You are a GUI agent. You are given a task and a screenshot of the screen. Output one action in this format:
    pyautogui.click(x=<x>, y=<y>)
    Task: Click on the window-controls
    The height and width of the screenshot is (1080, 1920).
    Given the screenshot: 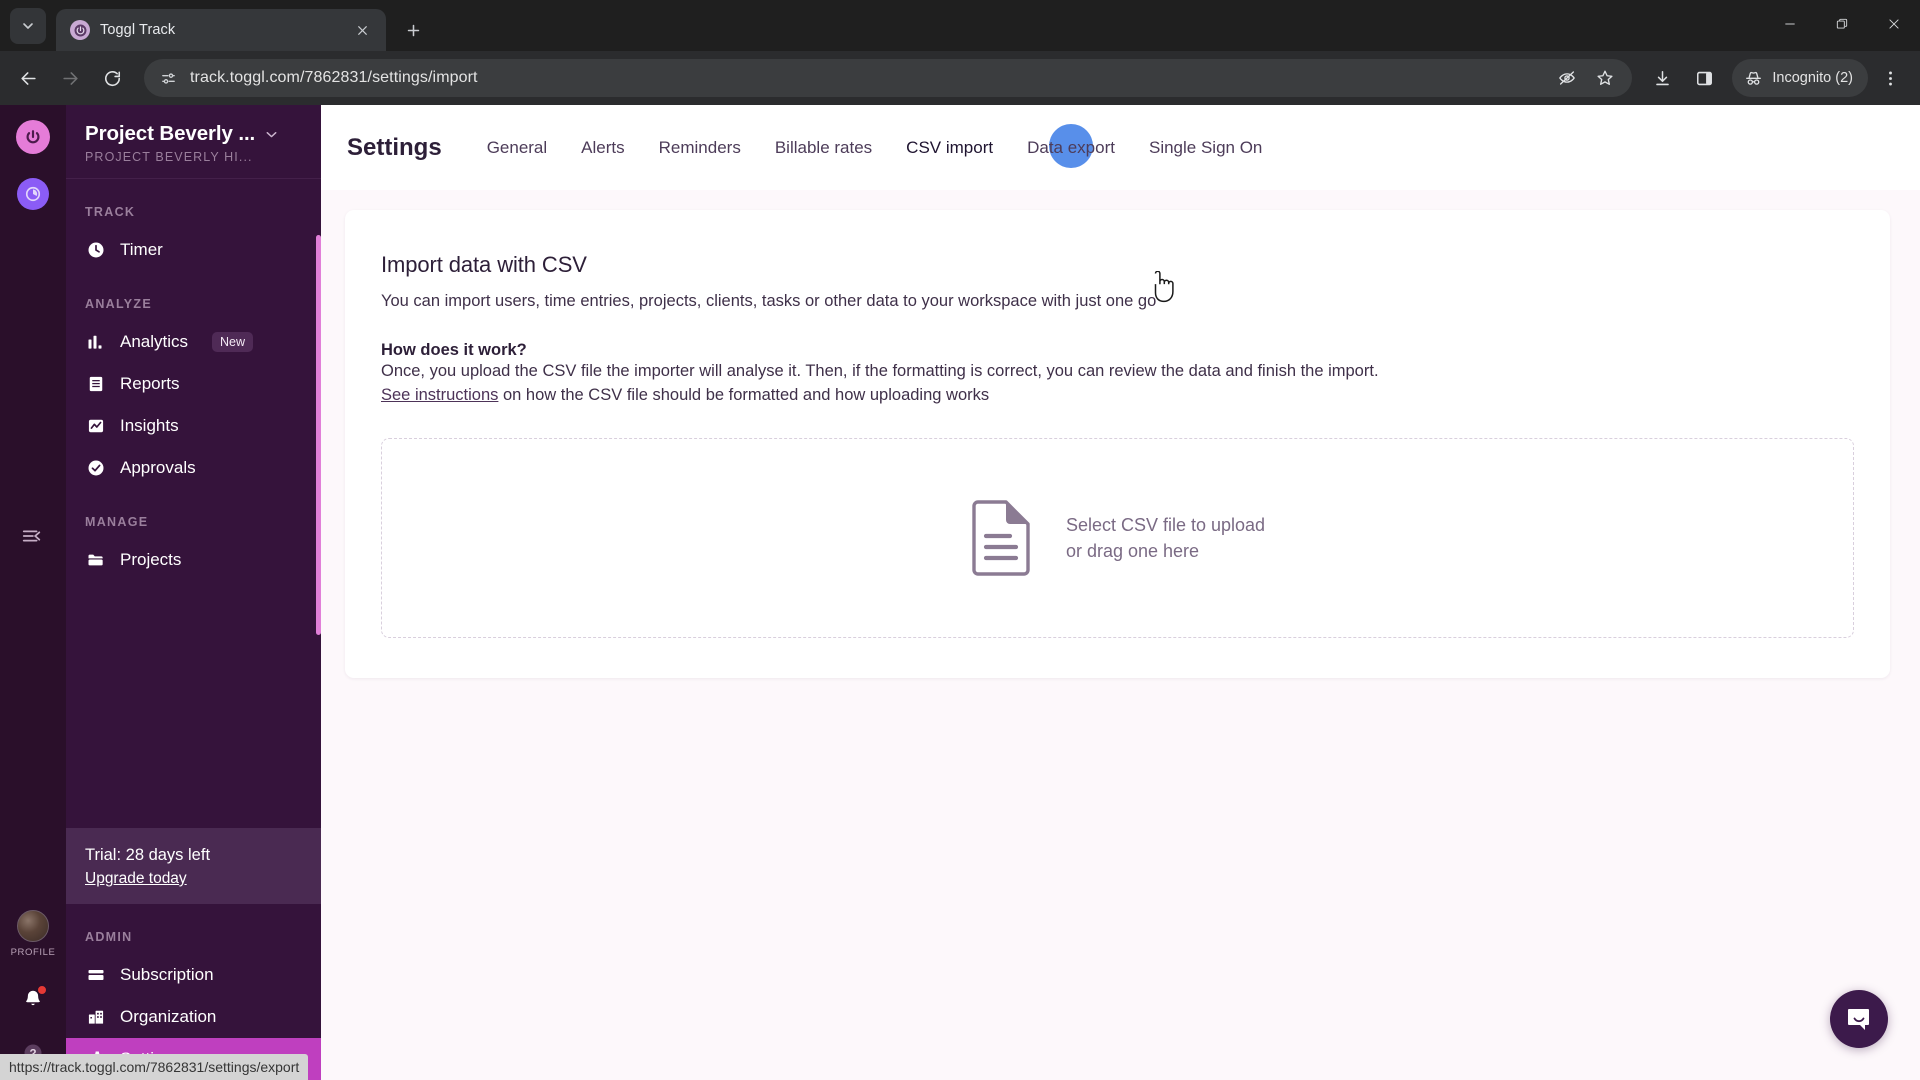 What is the action you would take?
    pyautogui.click(x=1842, y=24)
    